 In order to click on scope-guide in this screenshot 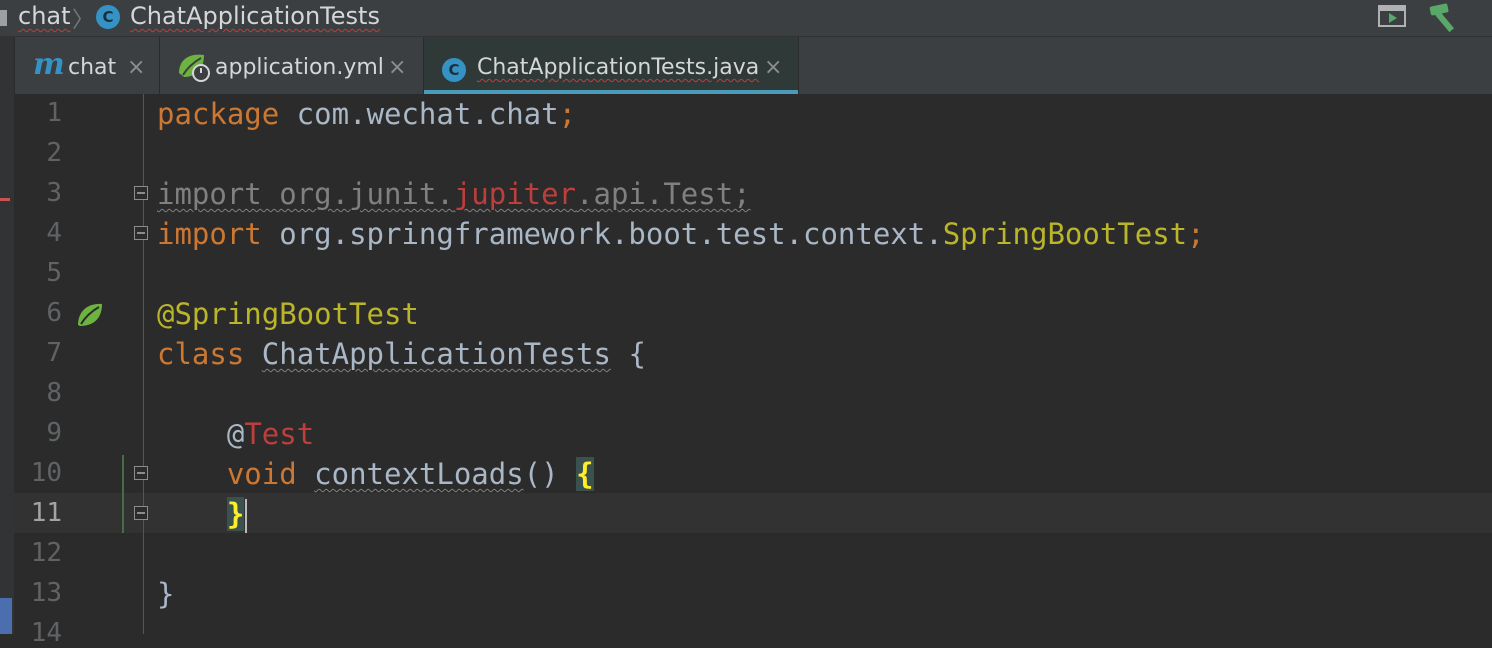, I will do `click(123, 494)`.